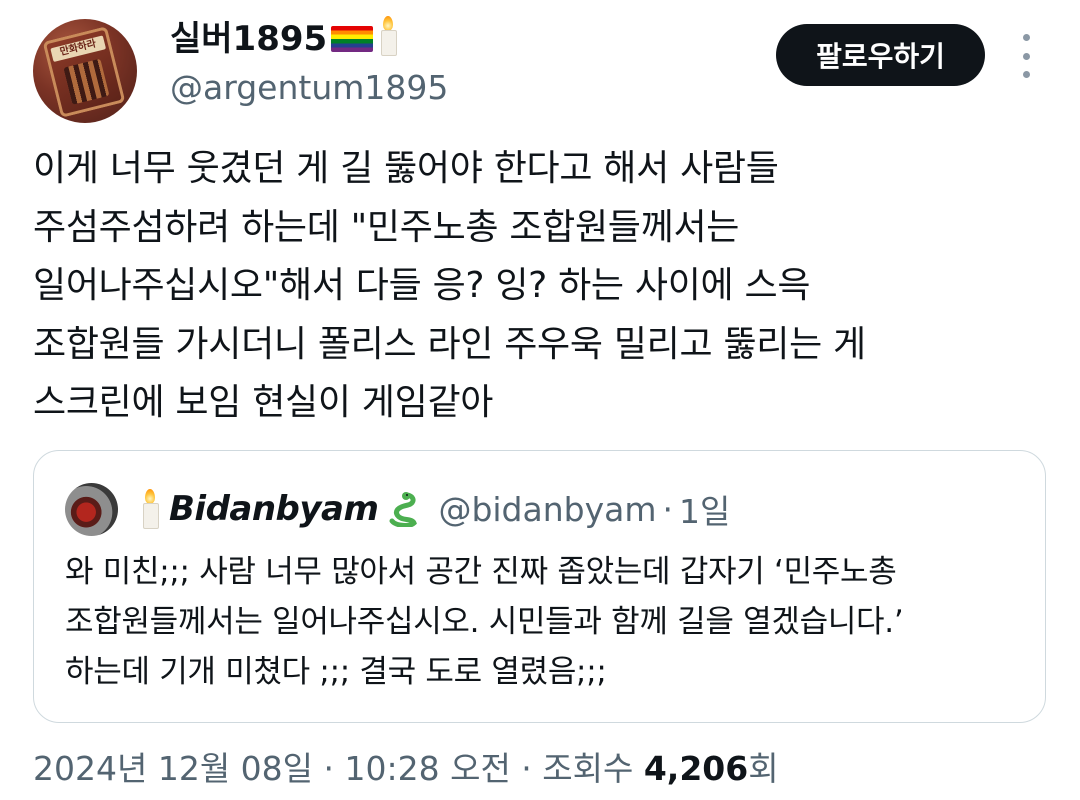  Describe the element at coordinates (352, 39) in the screenshot. I see `rainbow-flag-icon` at that location.